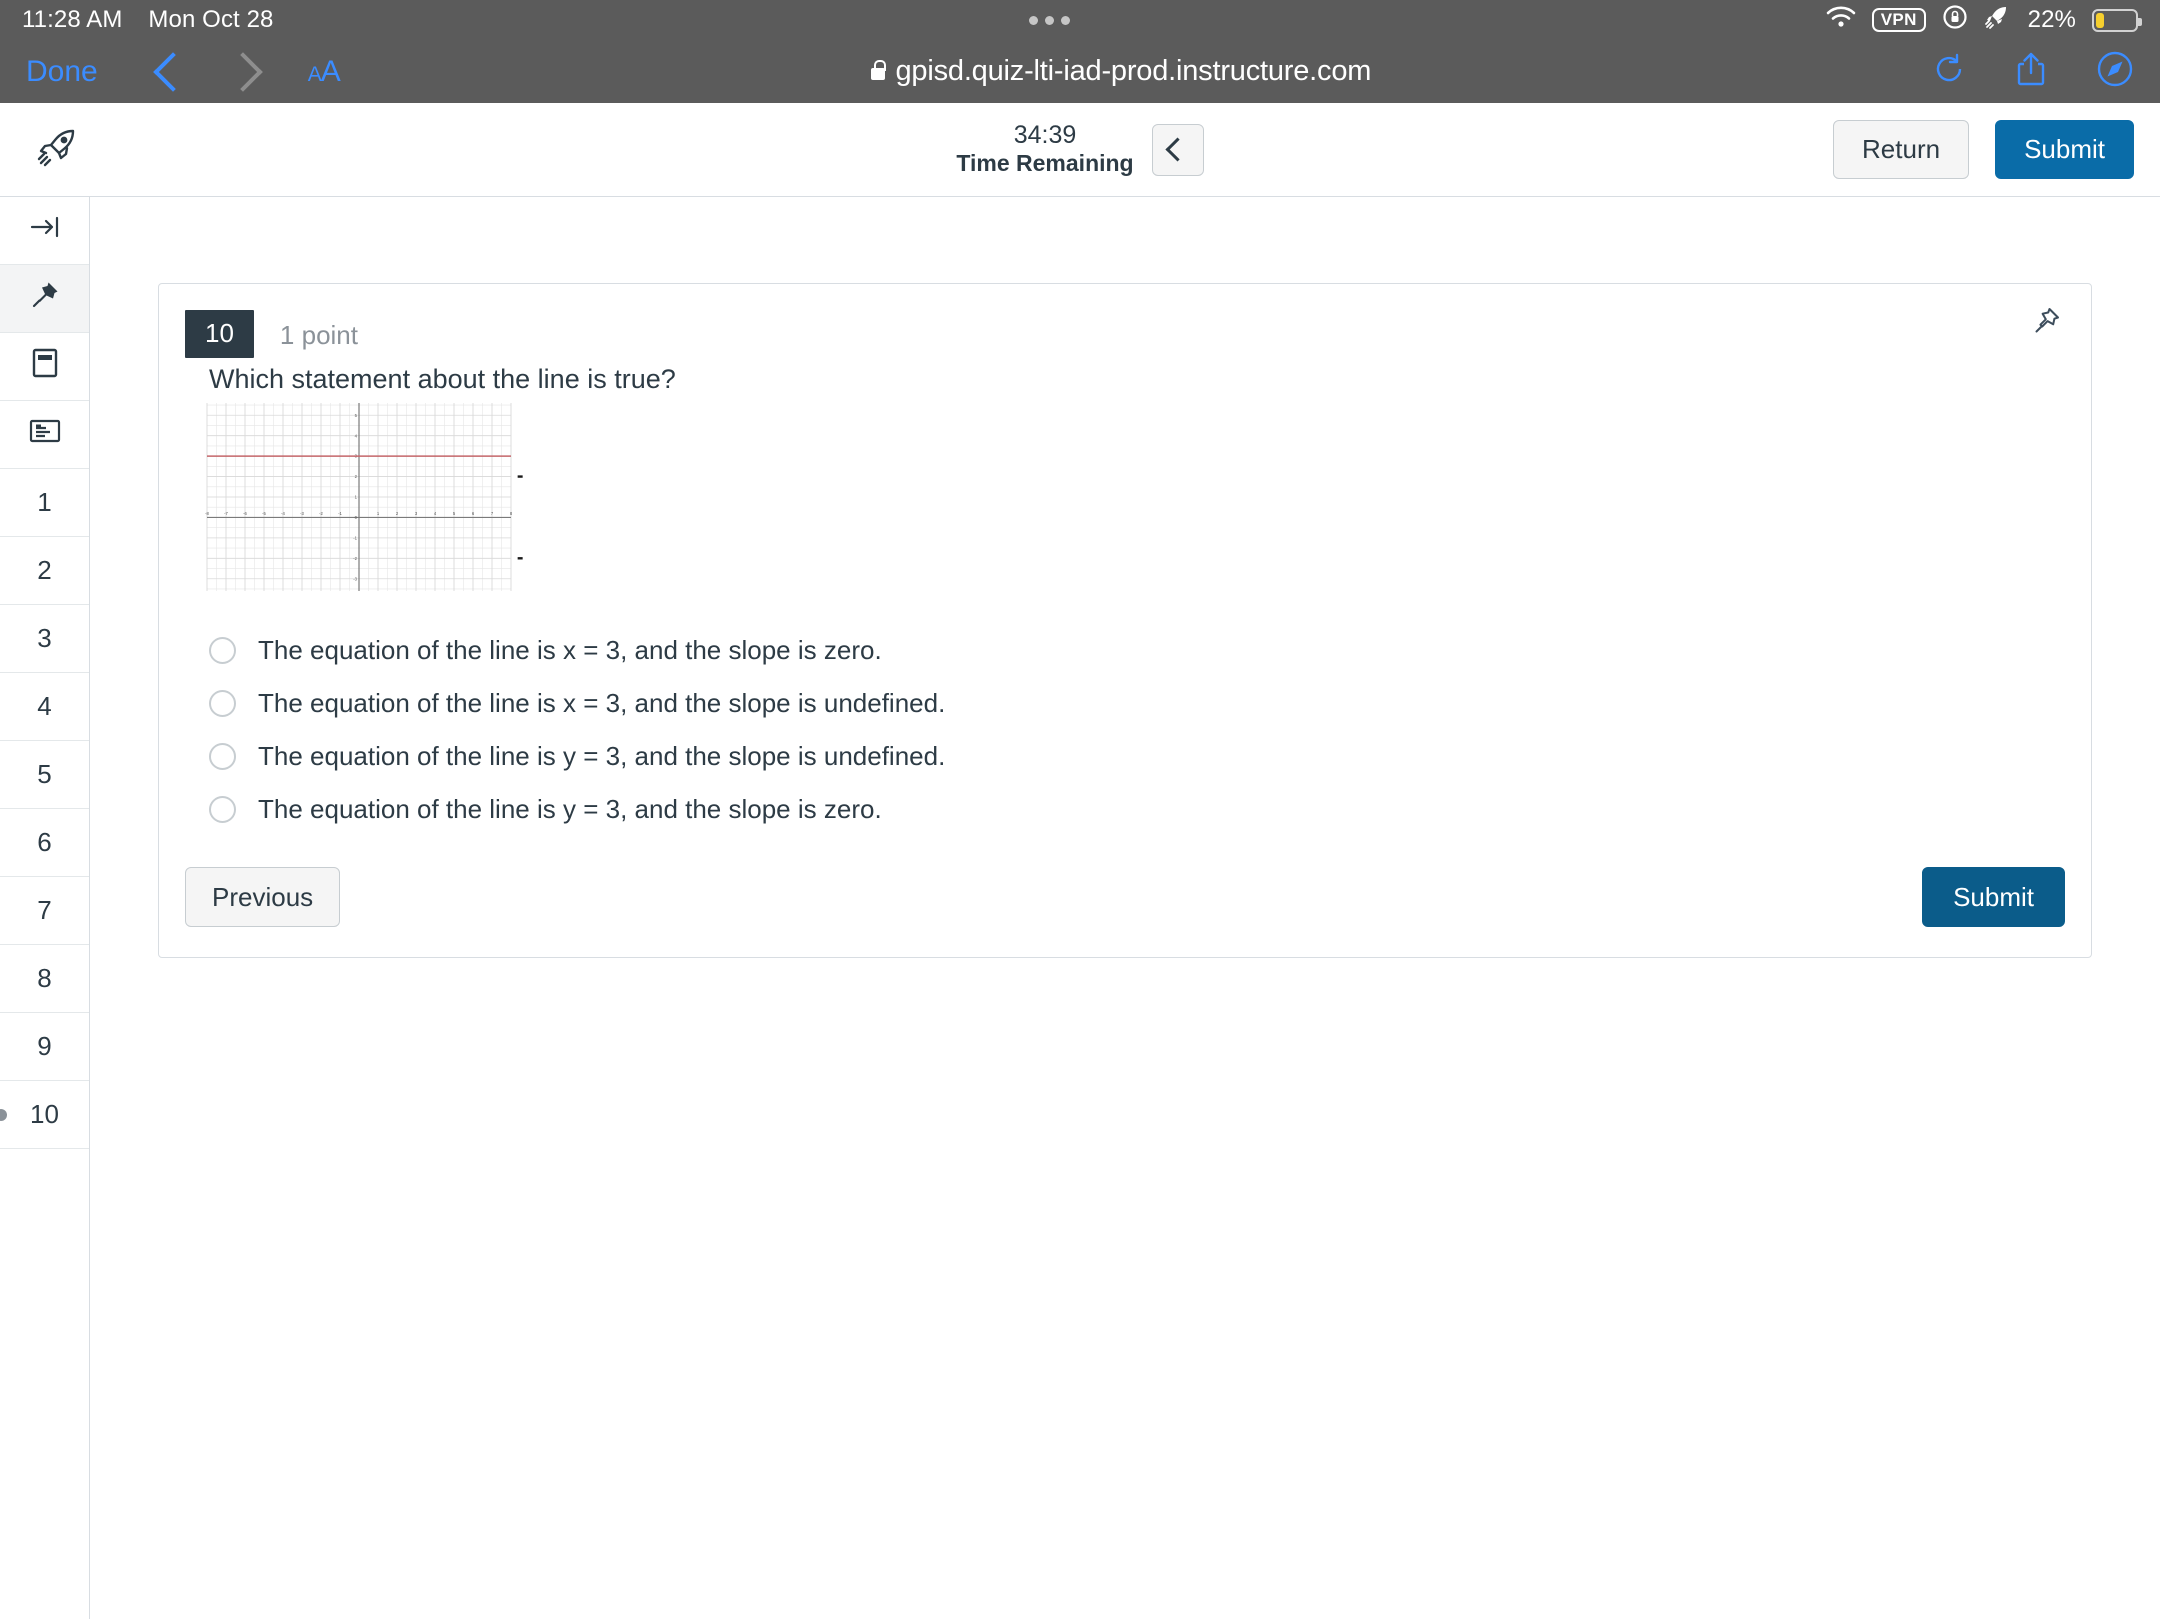  I want to click on sidebar-question-number: 2, so click(44, 570).